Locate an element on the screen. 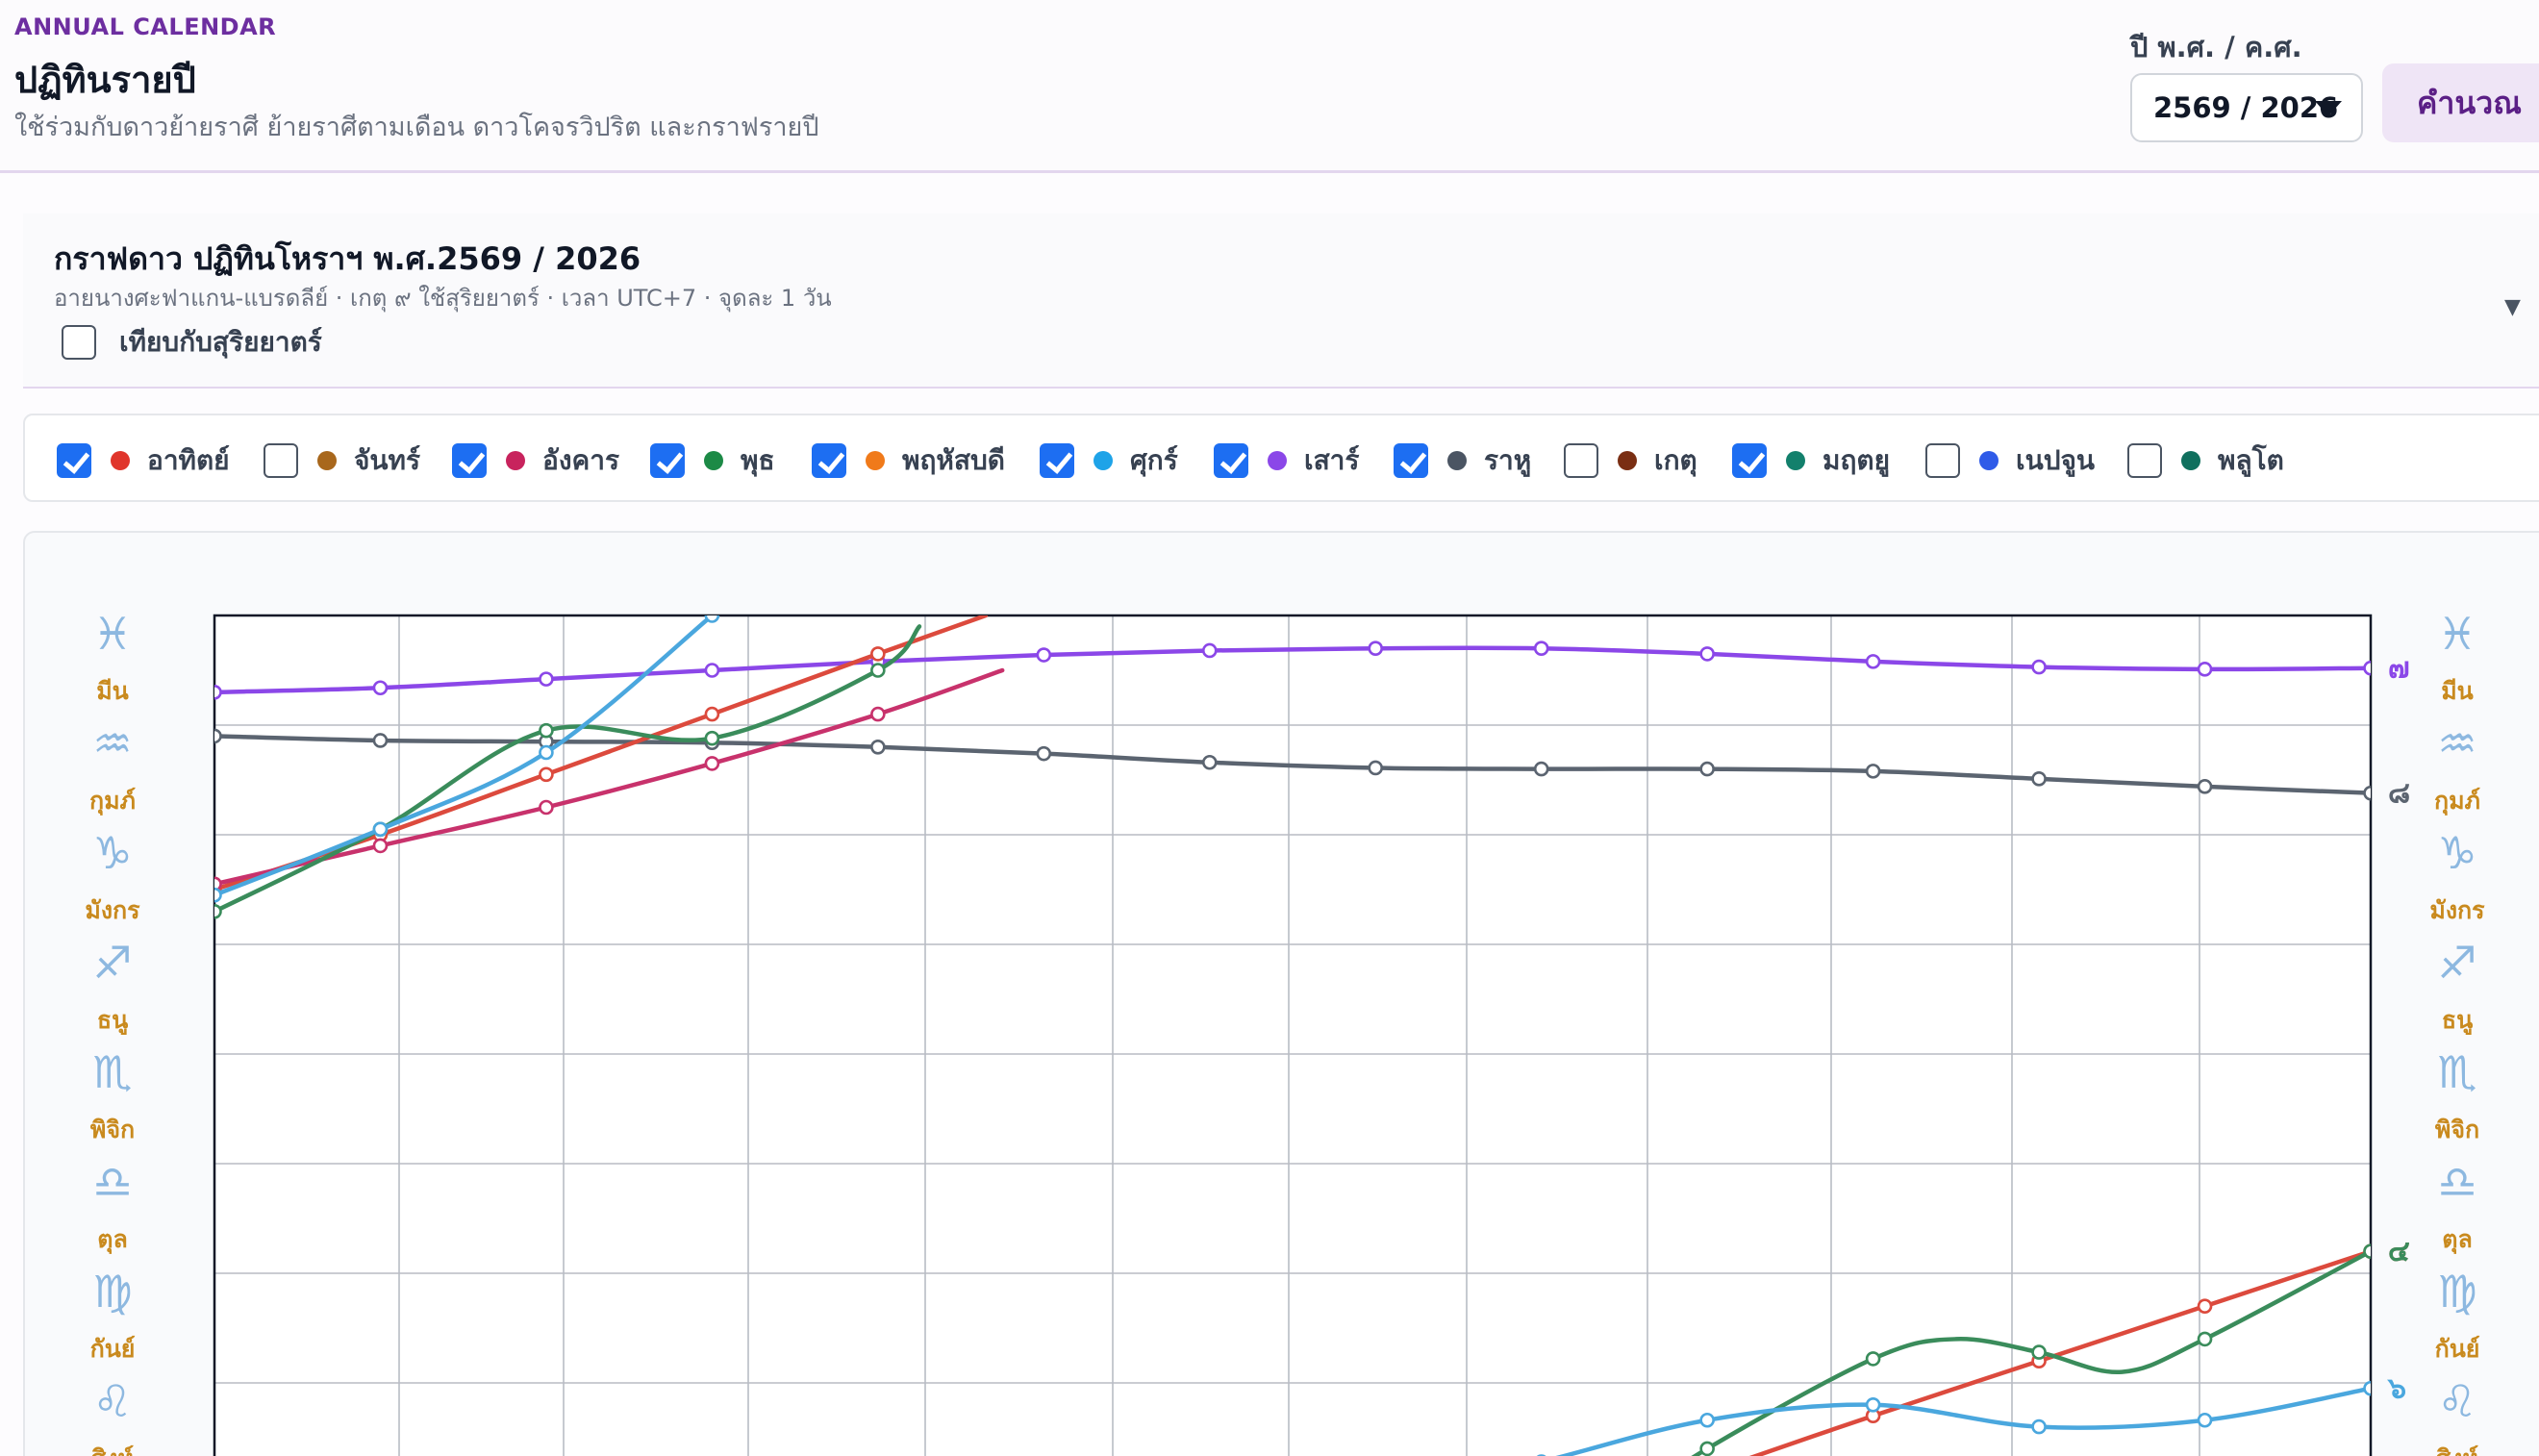 This screenshot has width=2539, height=1456. chevron-down-icon: ▼ is located at coordinates (2512, 307).